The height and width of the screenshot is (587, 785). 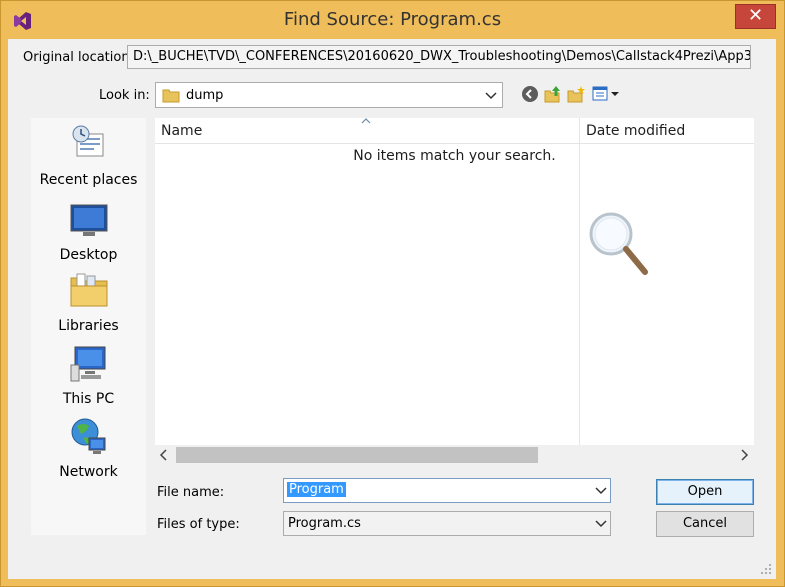 What do you see at coordinates (766, 569) in the screenshot?
I see `resize-grip-icon` at bounding box center [766, 569].